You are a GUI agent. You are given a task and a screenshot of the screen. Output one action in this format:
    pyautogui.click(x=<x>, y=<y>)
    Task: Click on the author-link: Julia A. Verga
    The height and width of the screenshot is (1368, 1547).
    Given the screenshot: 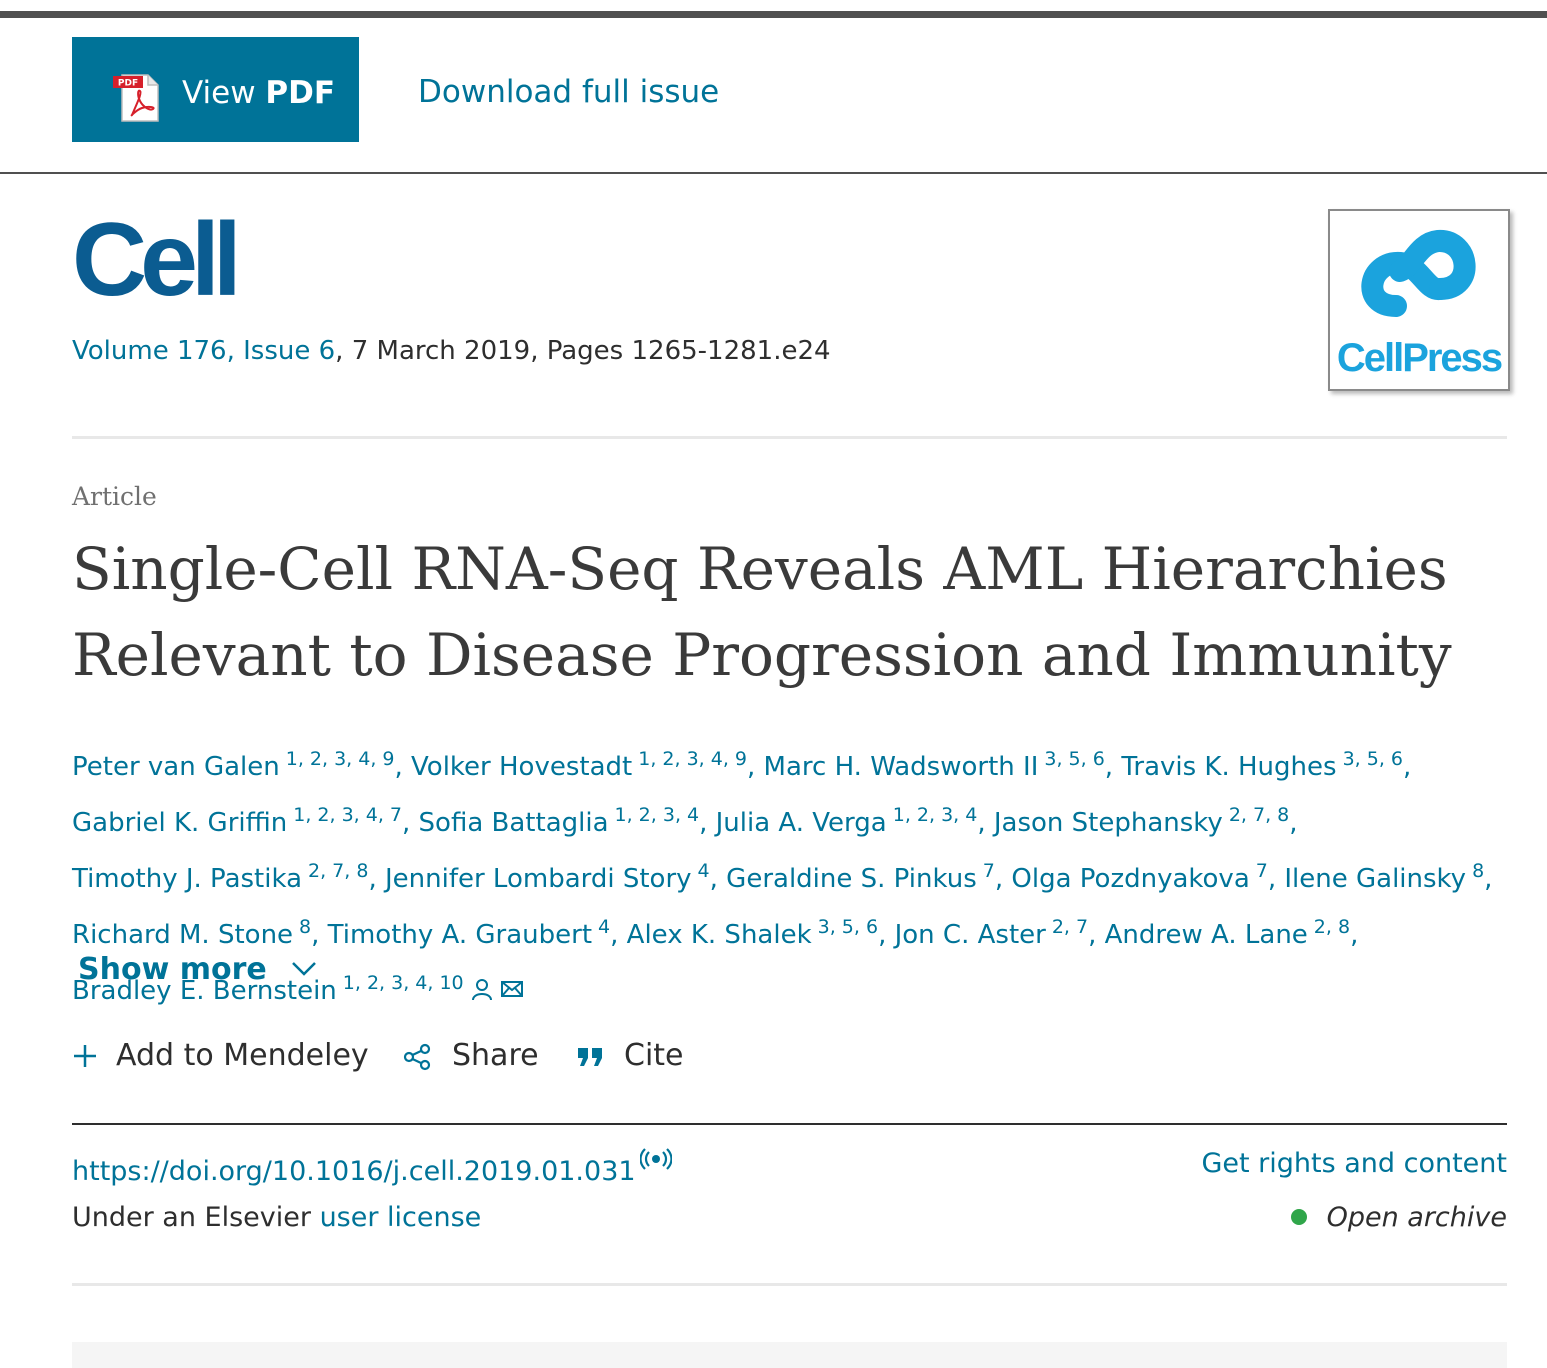 What is the action you would take?
    pyautogui.click(x=801, y=823)
    